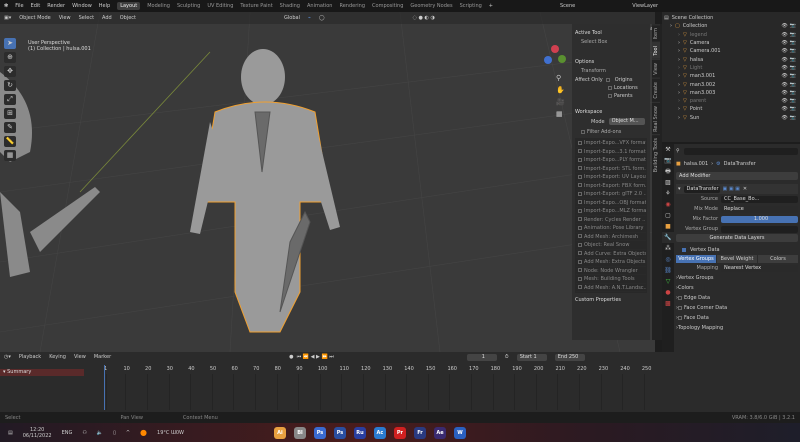 The height and width of the screenshot is (442, 800). I want to click on pan-hand-icon: ✋, so click(561, 90).